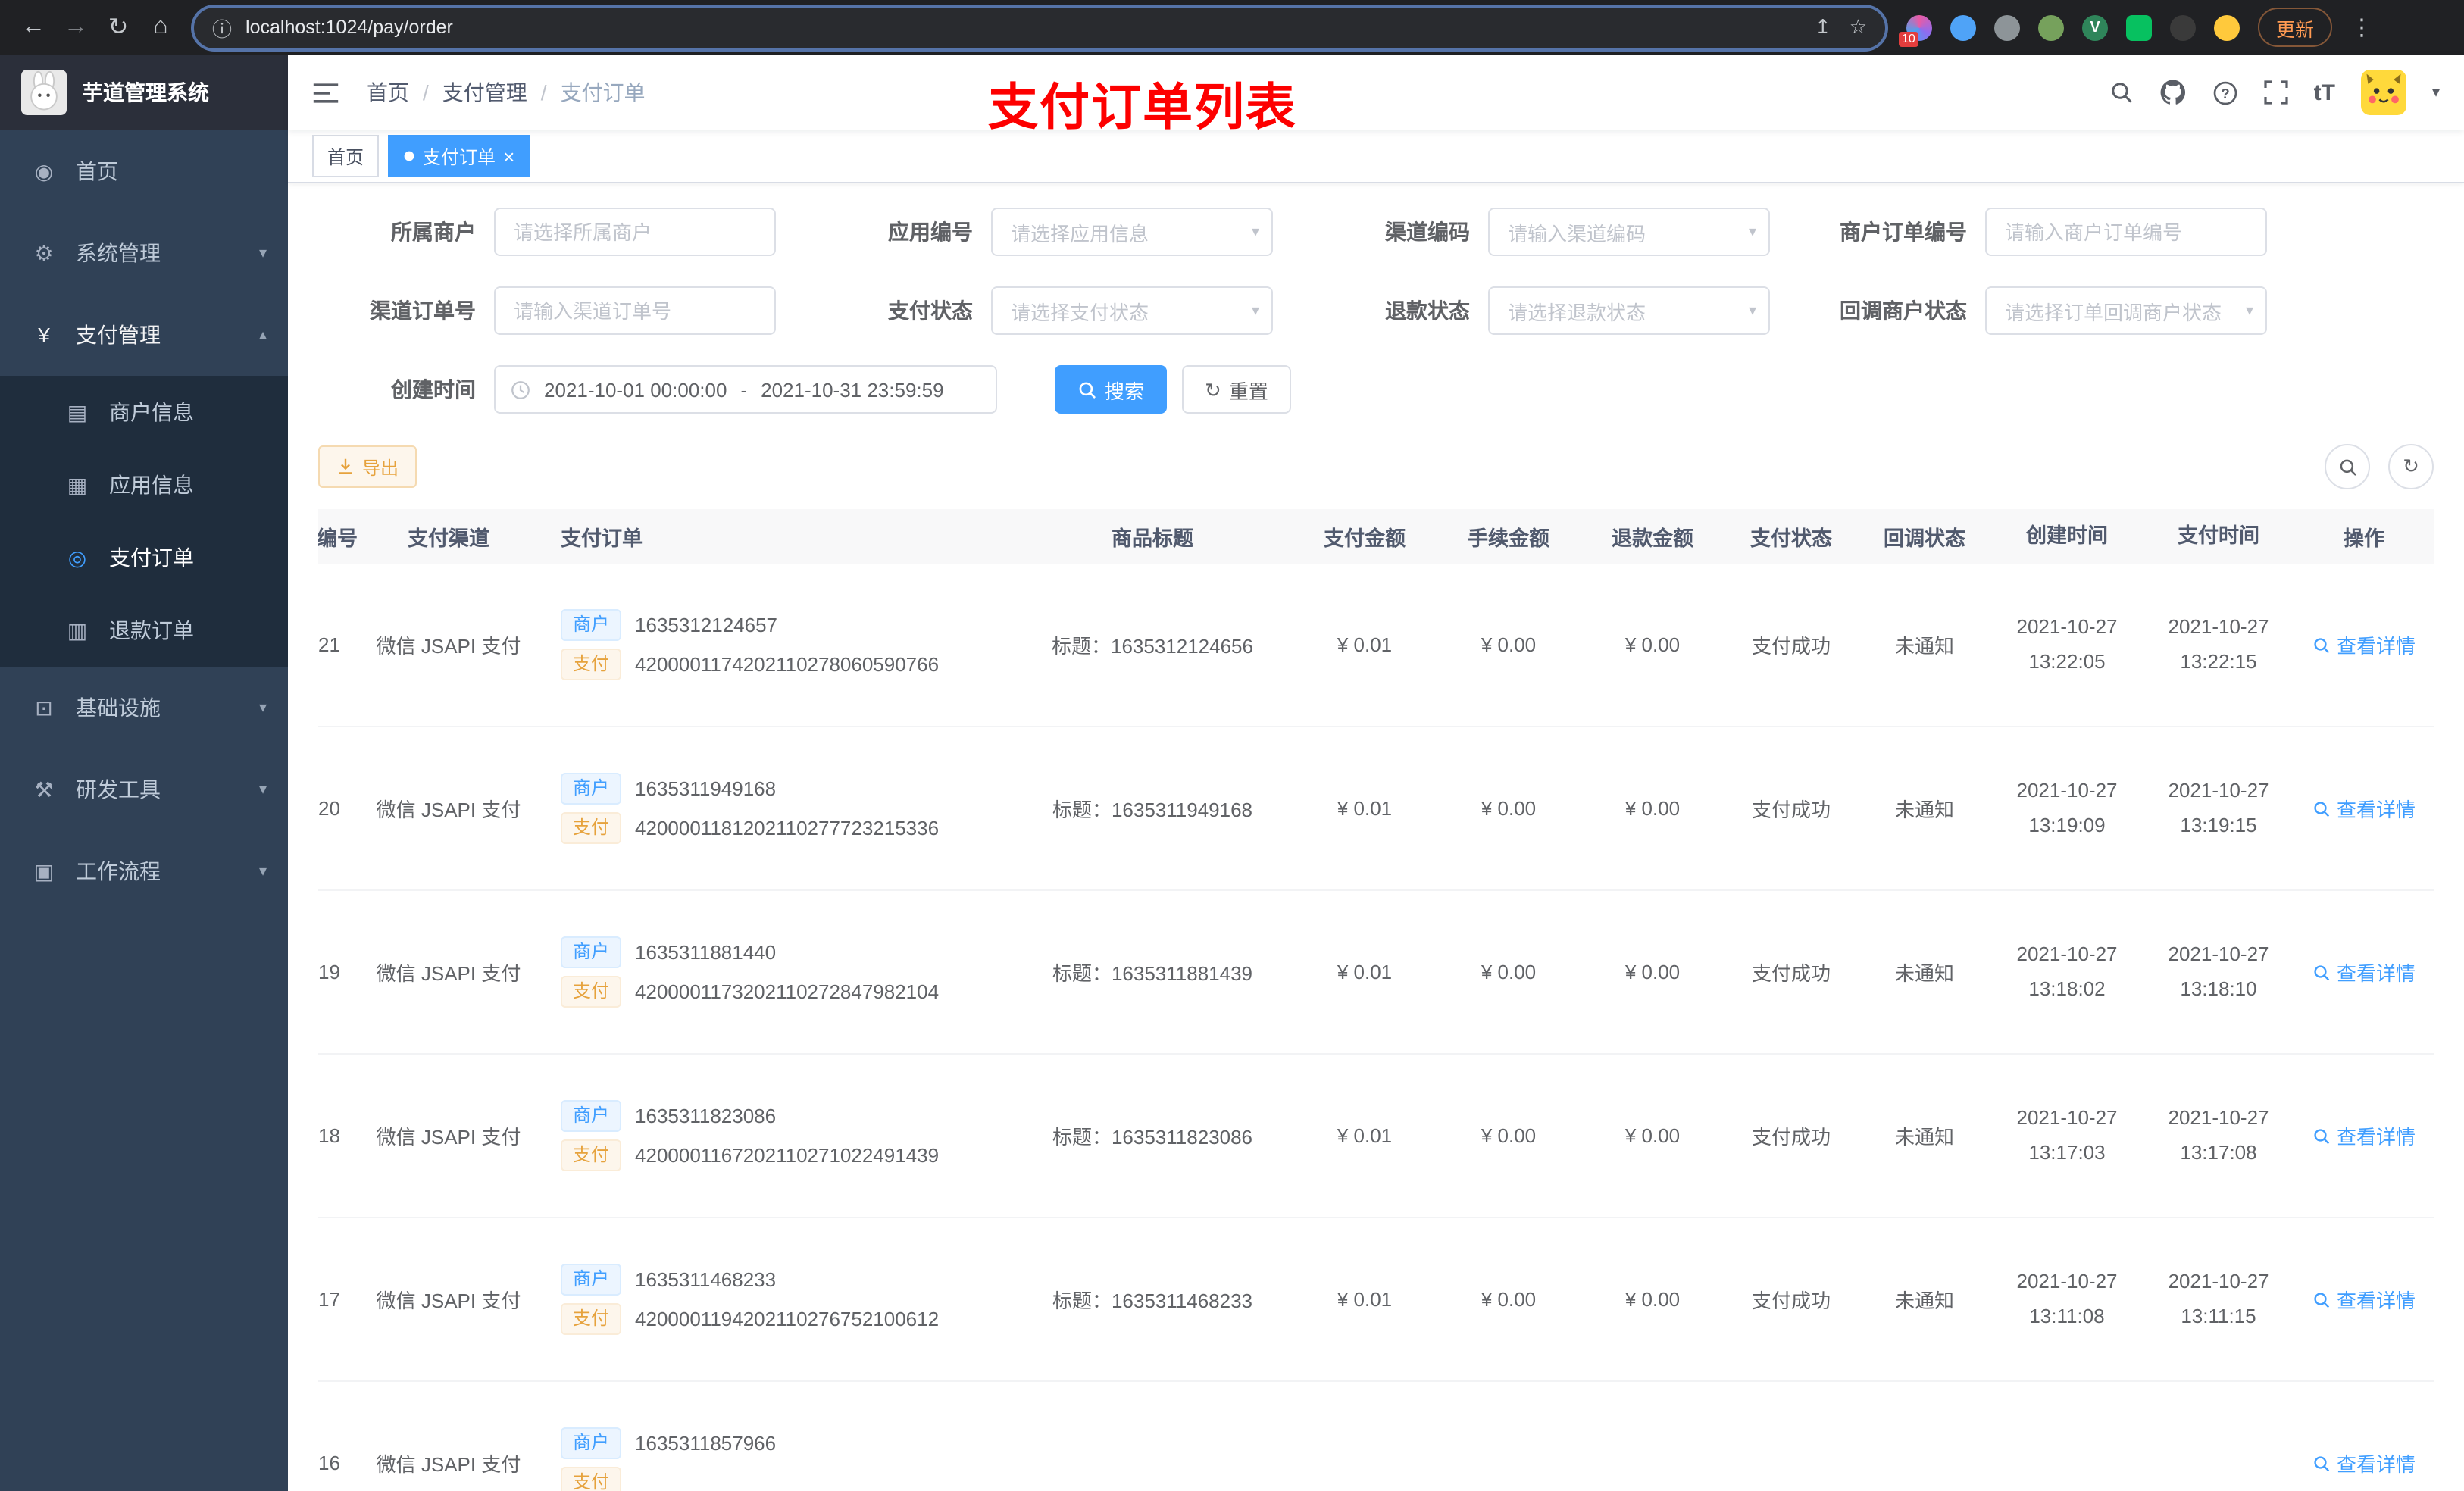 Image resolution: width=2464 pixels, height=1491 pixels. What do you see at coordinates (160, 27) in the screenshot?
I see `browser-home-icon: ⌂` at bounding box center [160, 27].